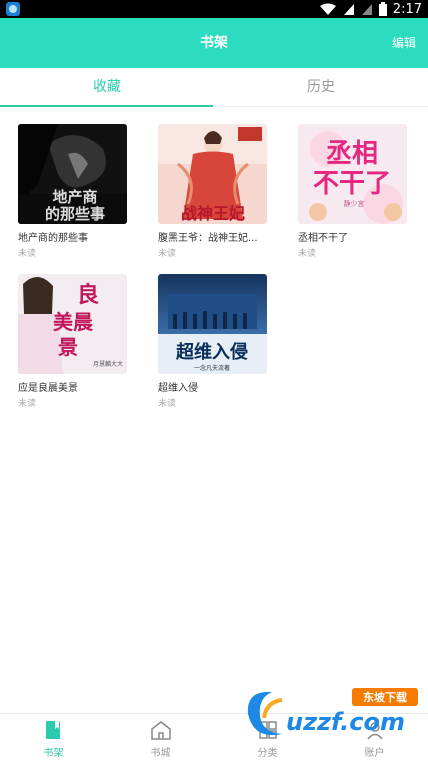 The width and height of the screenshot is (428, 764). I want to click on svg-text: 地产商, so click(74, 197).